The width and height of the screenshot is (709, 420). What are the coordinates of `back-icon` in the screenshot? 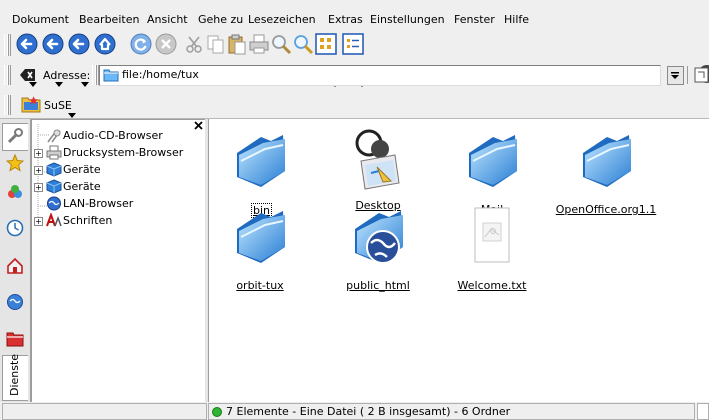 It's located at (27, 44).